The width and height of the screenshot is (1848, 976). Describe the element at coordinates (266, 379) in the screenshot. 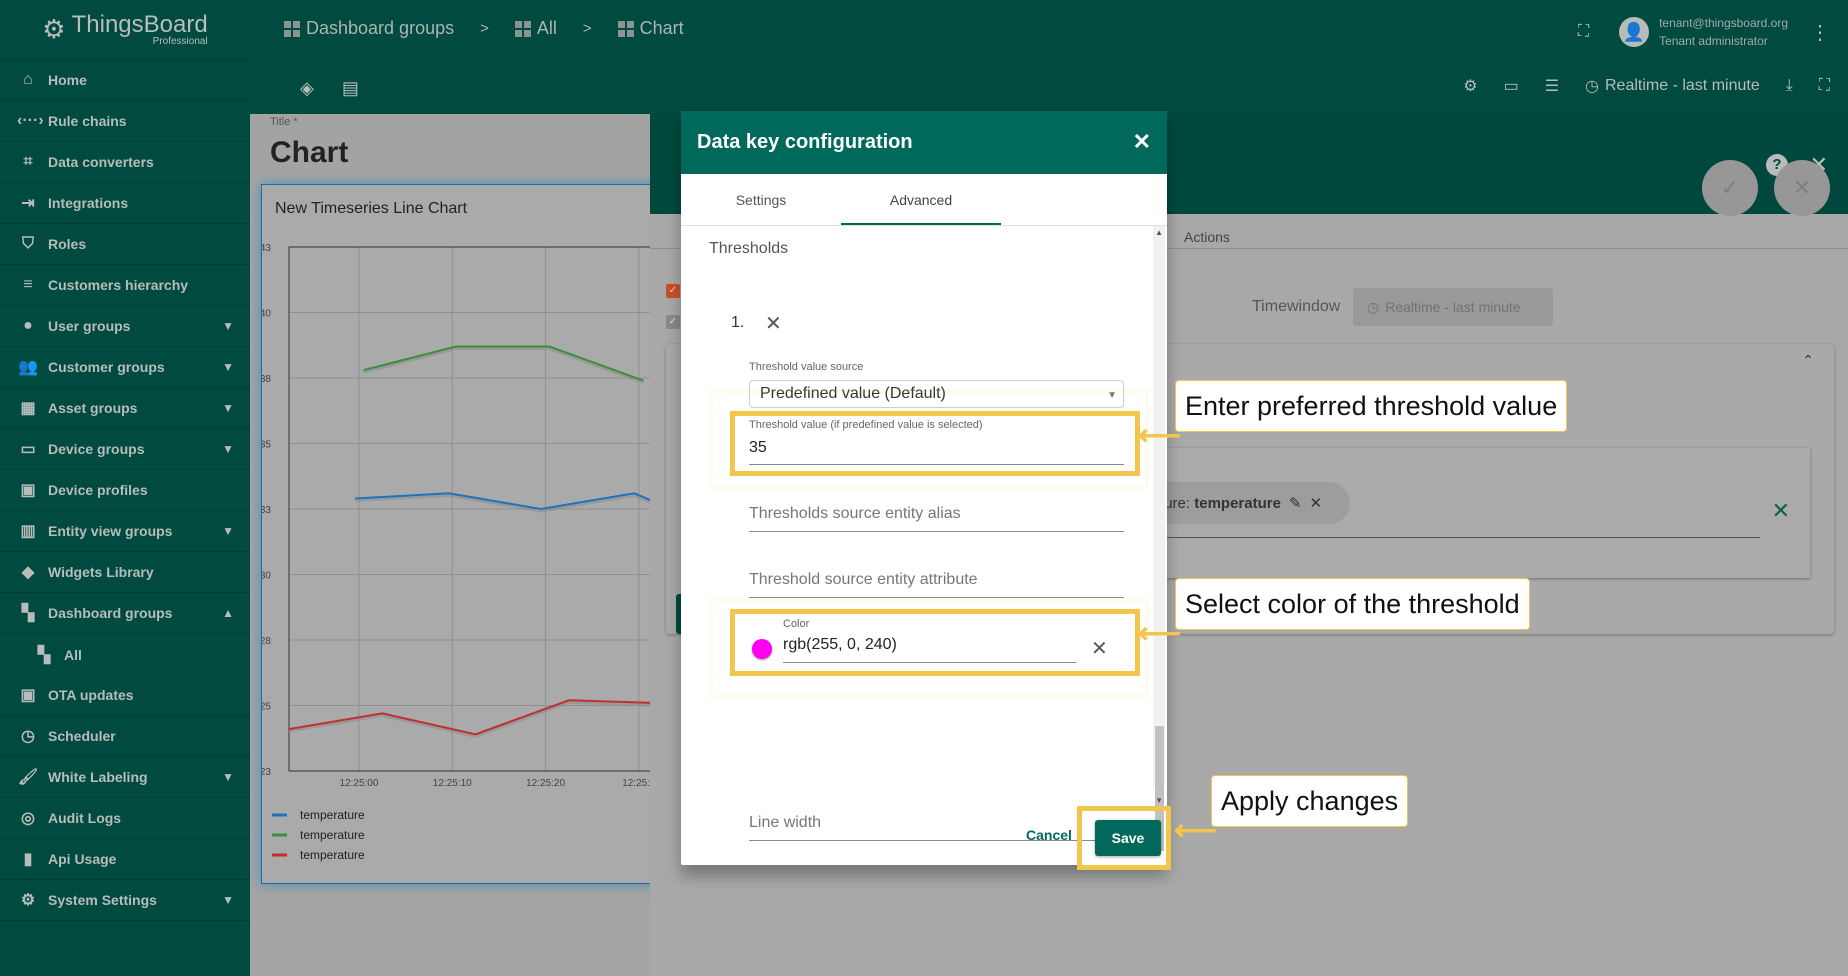

I see `y-tick-label: 38` at that location.